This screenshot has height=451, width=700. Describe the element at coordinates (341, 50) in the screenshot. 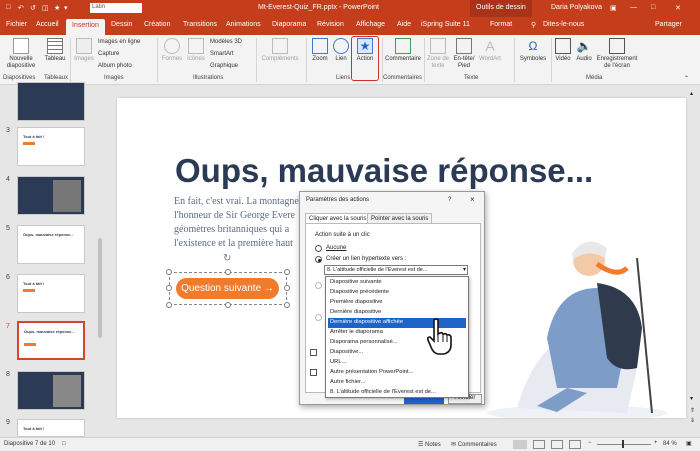

I see `link-button: Lien` at that location.